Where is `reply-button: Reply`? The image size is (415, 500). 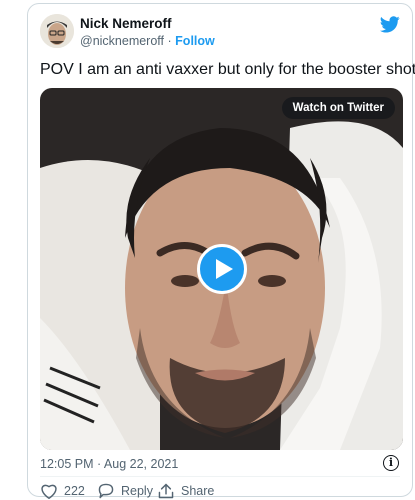 reply-button: Reply is located at coordinates (125, 491).